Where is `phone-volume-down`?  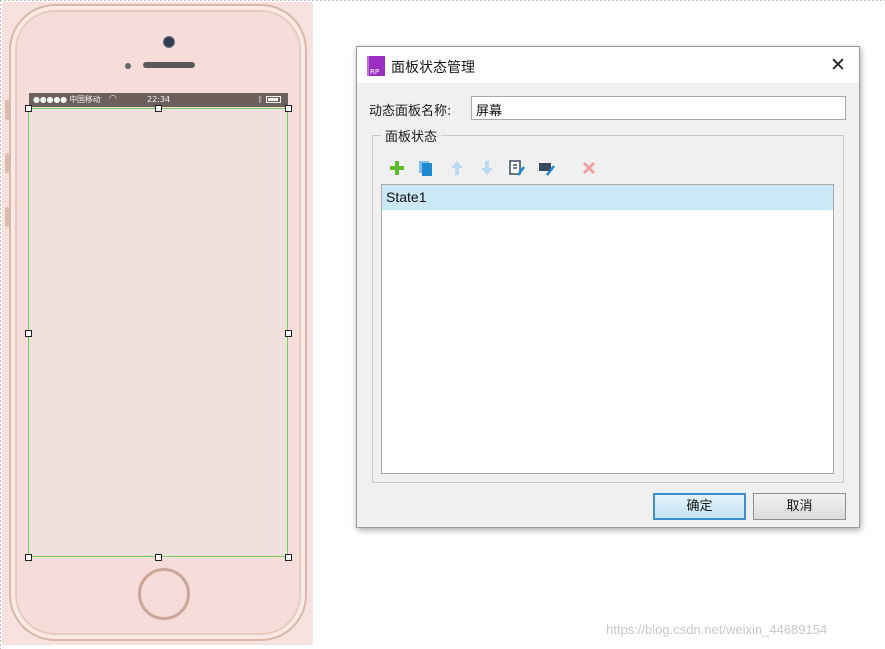 phone-volume-down is located at coordinates (7, 217).